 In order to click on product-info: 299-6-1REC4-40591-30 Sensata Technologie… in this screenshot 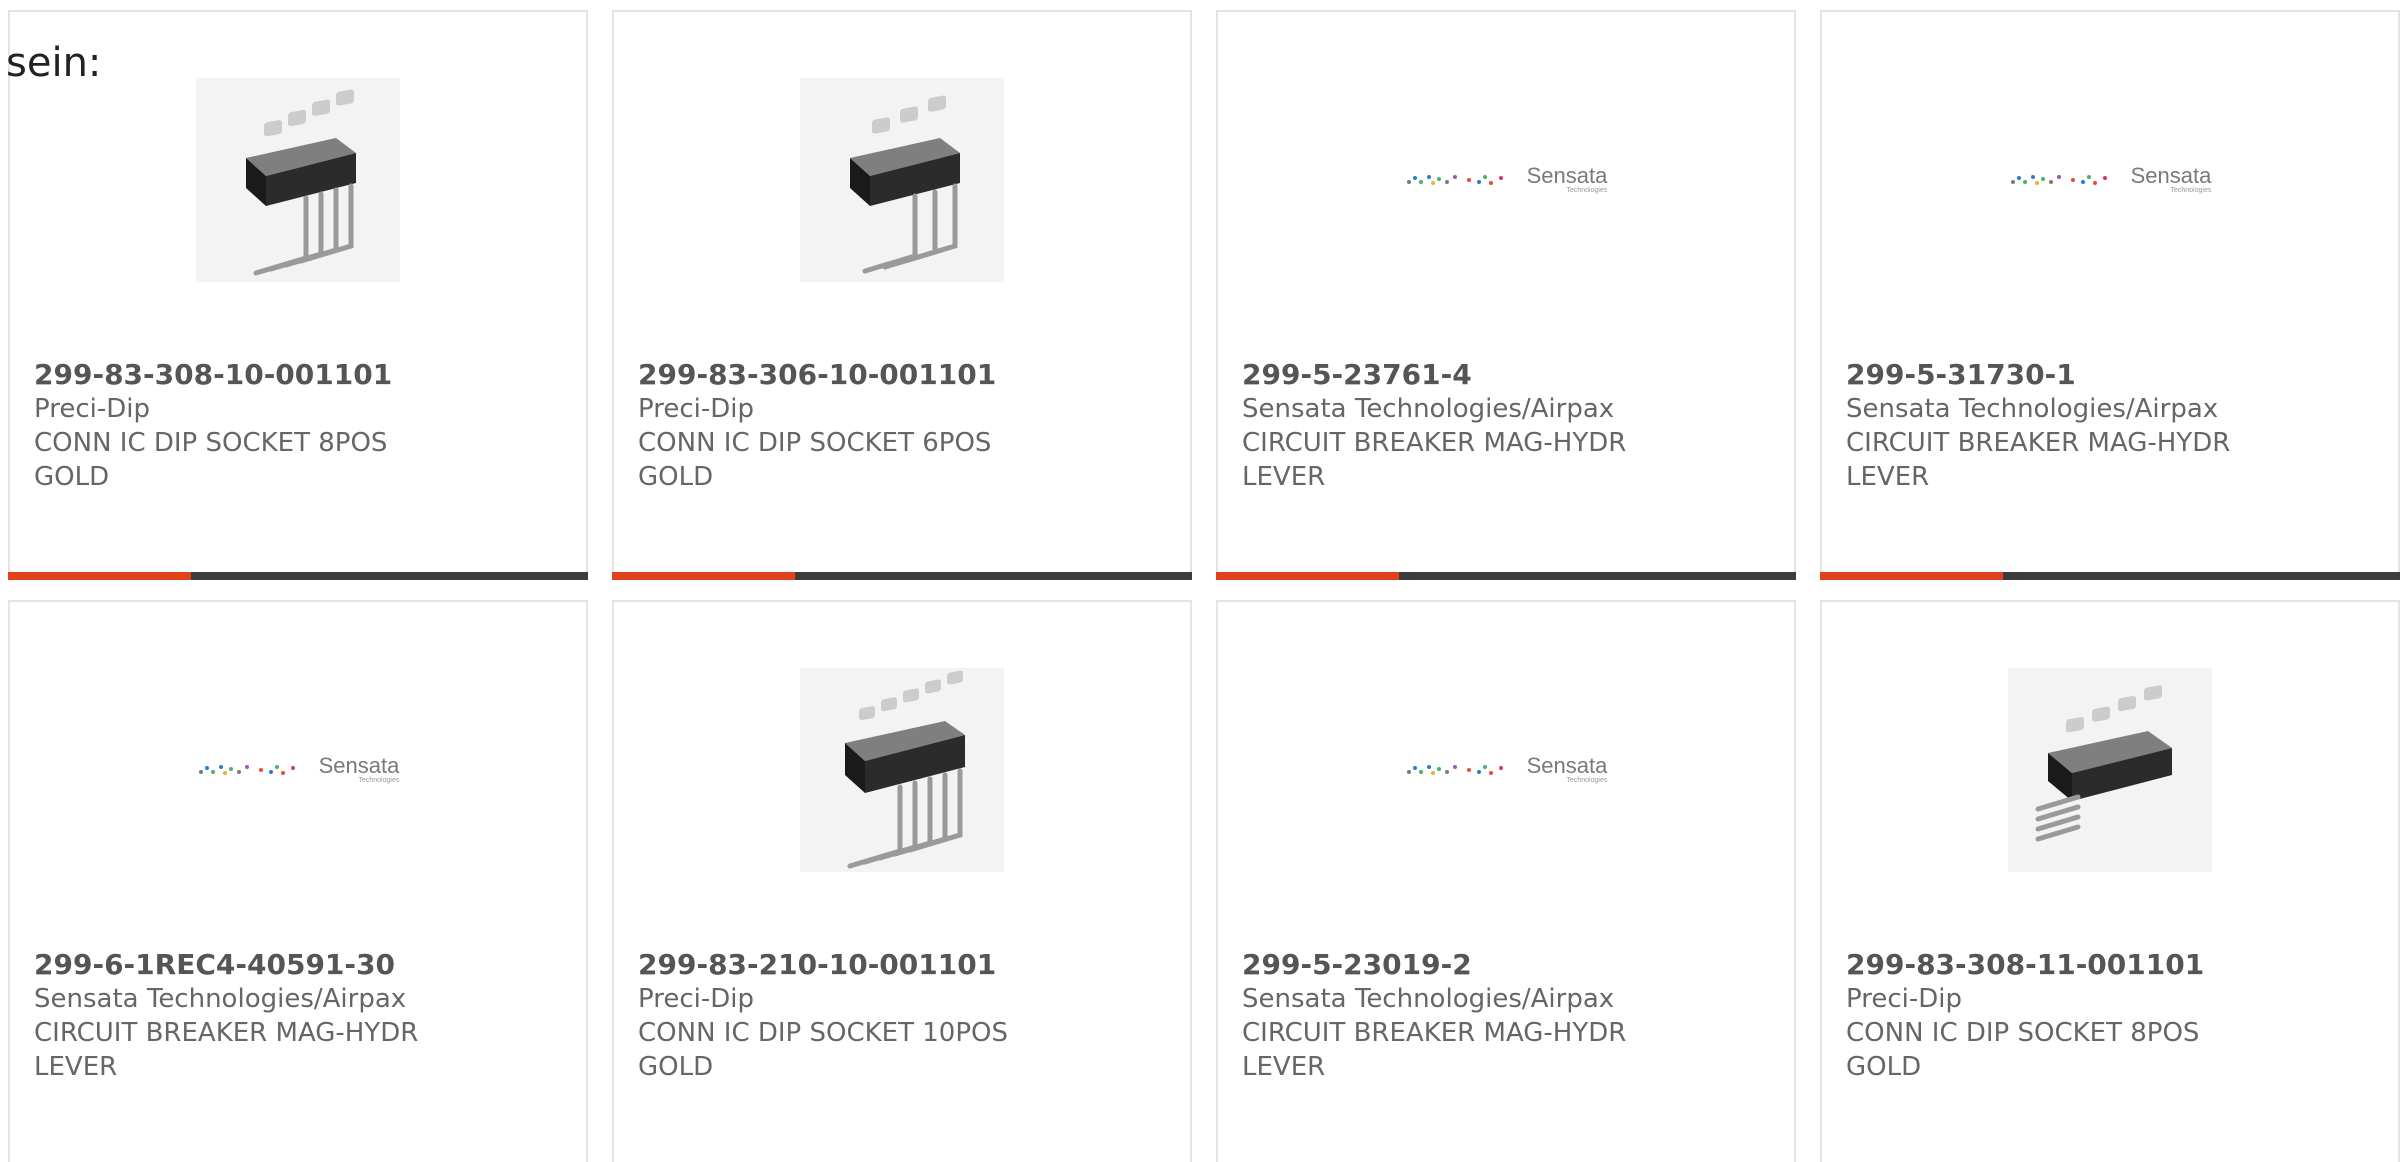, I will do `click(234, 1016)`.